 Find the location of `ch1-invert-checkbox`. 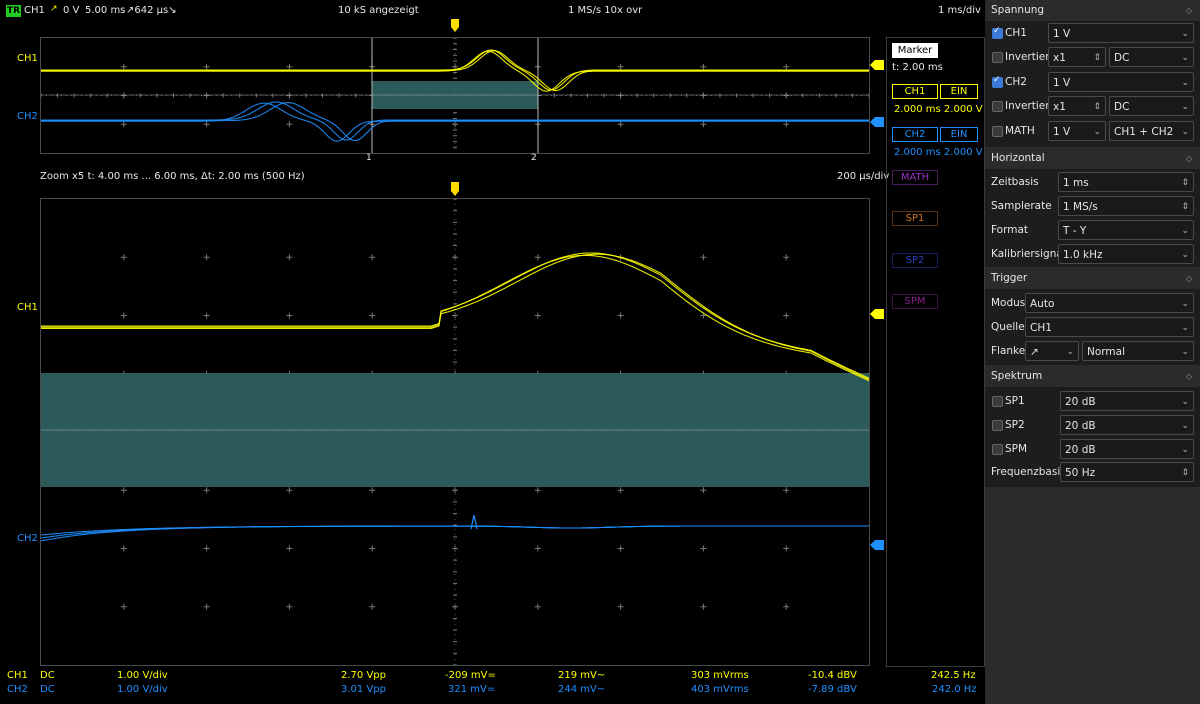

ch1-invert-checkbox is located at coordinates (997, 57).